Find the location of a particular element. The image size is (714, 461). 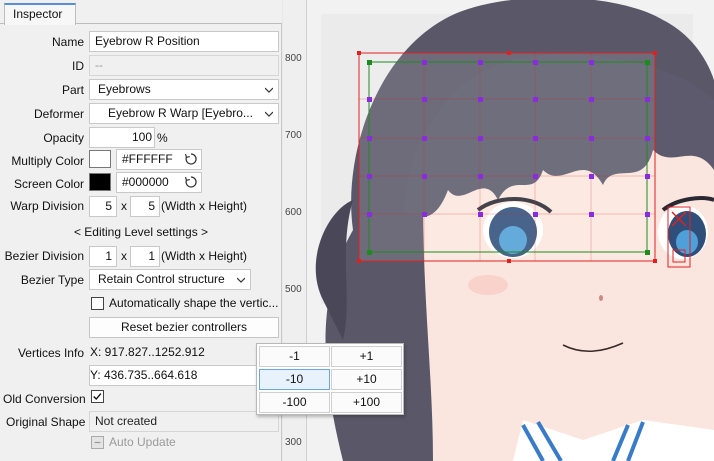

vertices-info-label: Vertices Info is located at coordinates (50, 353).